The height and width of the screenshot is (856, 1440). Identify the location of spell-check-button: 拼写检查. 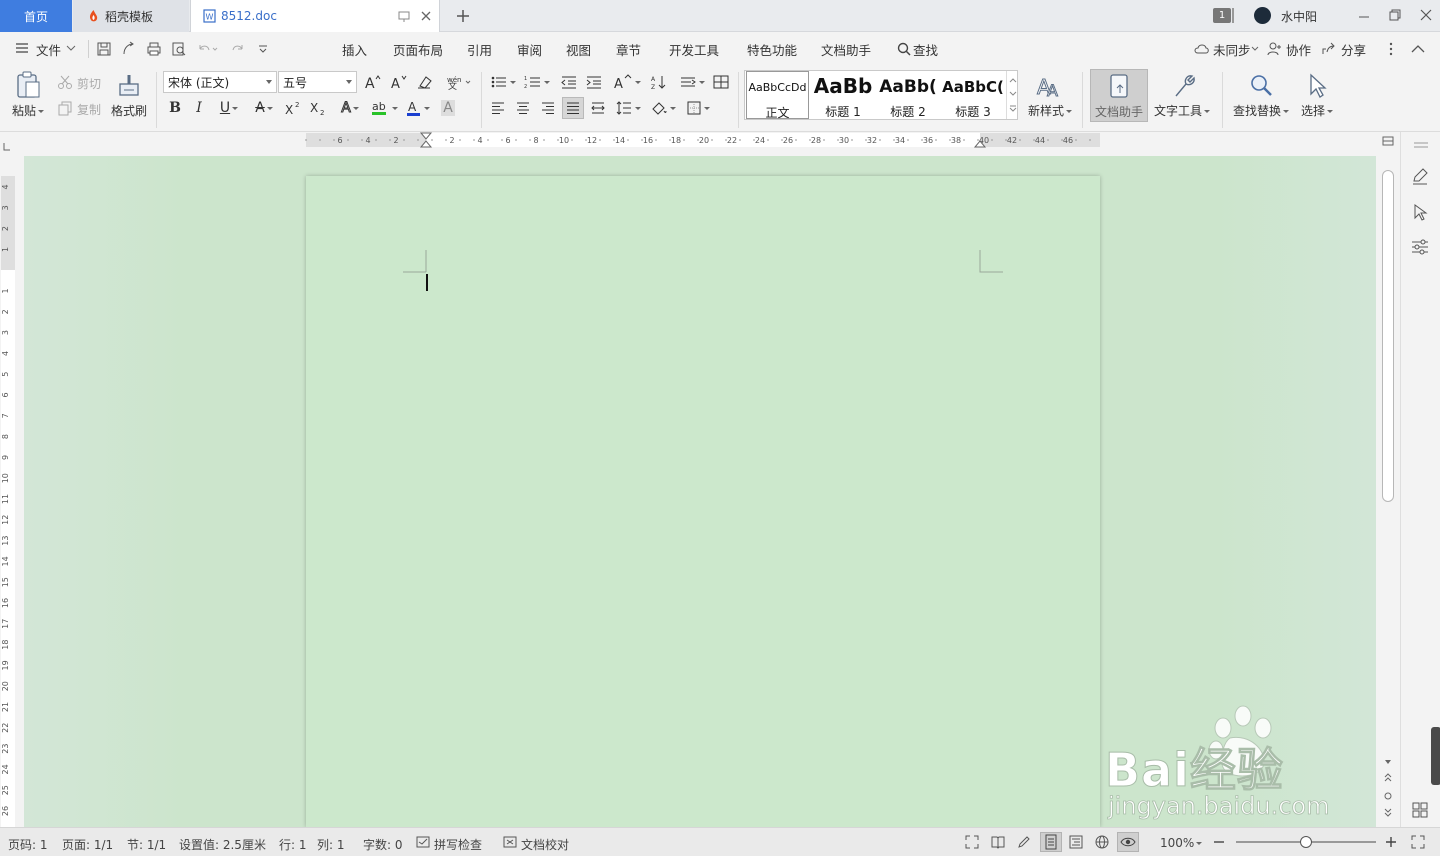
(458, 844).